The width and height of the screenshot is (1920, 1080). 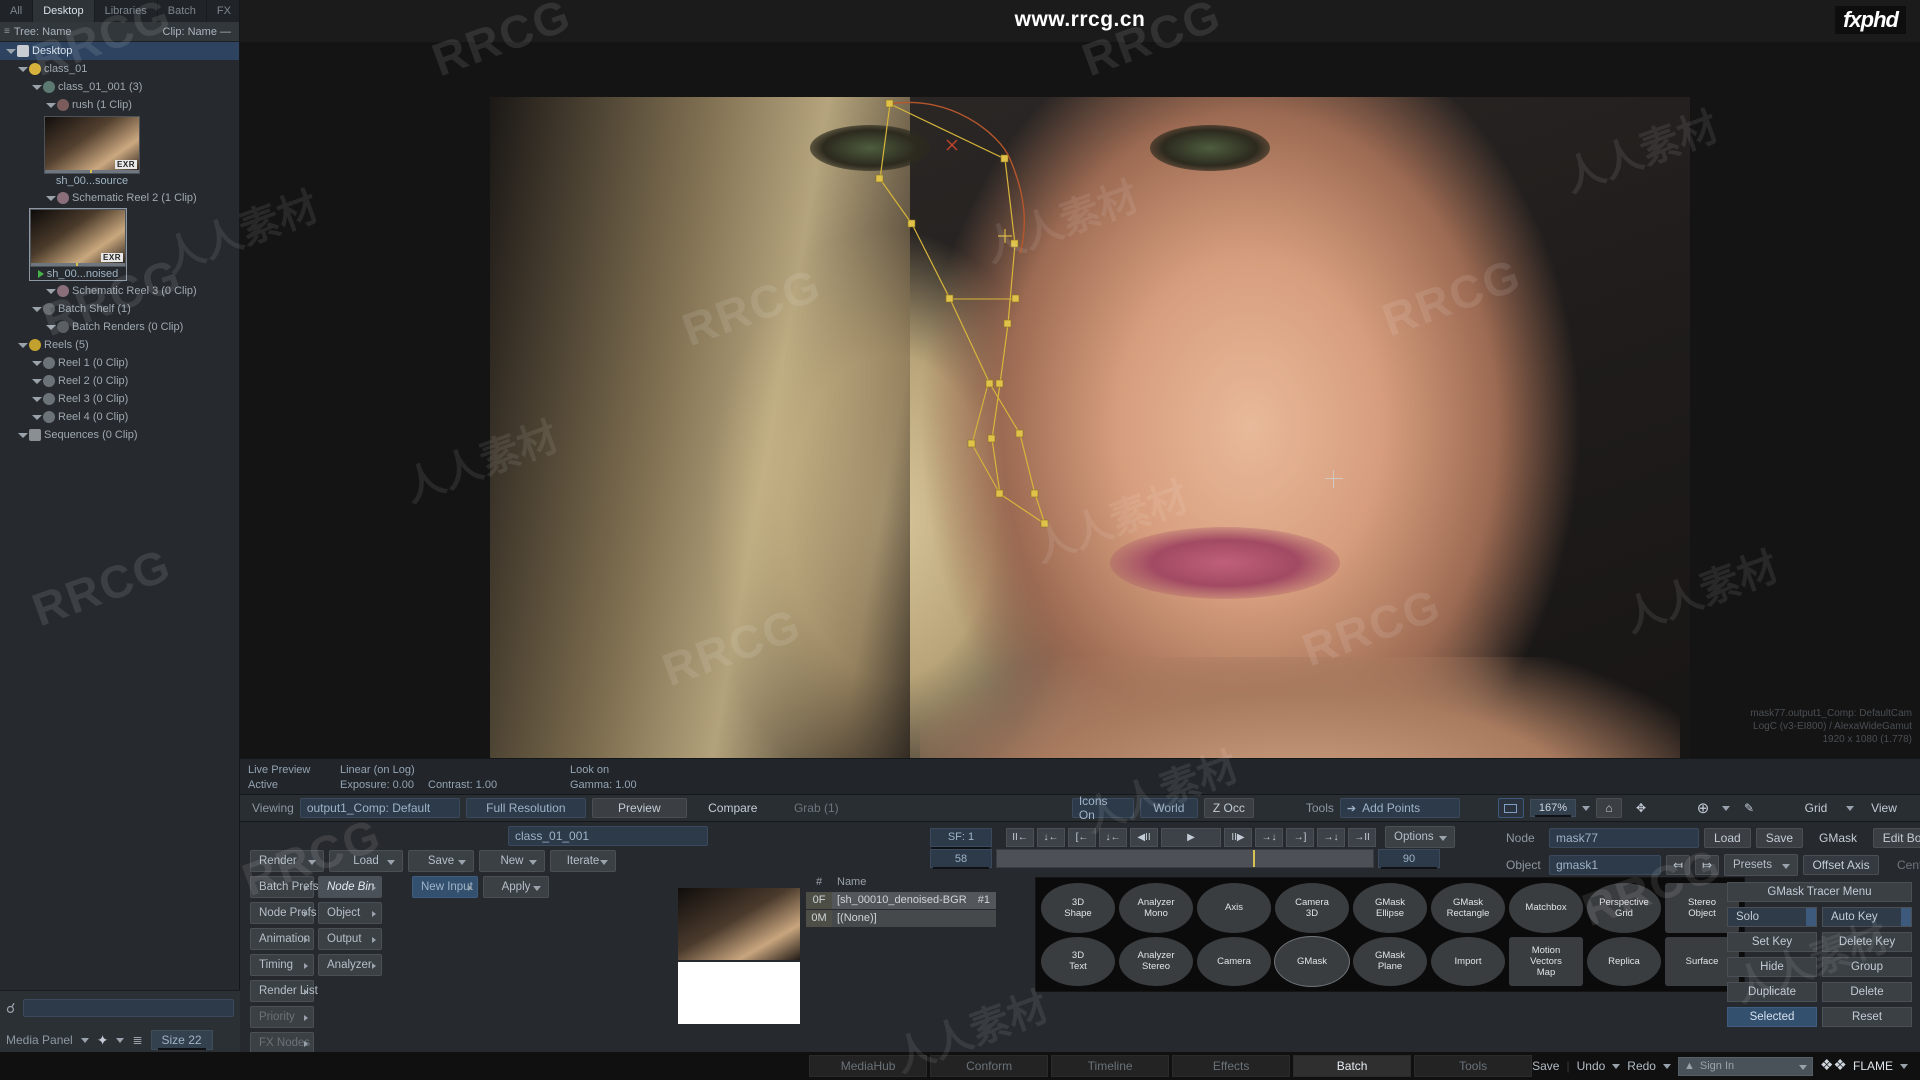 What do you see at coordinates (92, 151) in the screenshot?
I see `clip-thumbnail-source: EXR sh_00...source` at bounding box center [92, 151].